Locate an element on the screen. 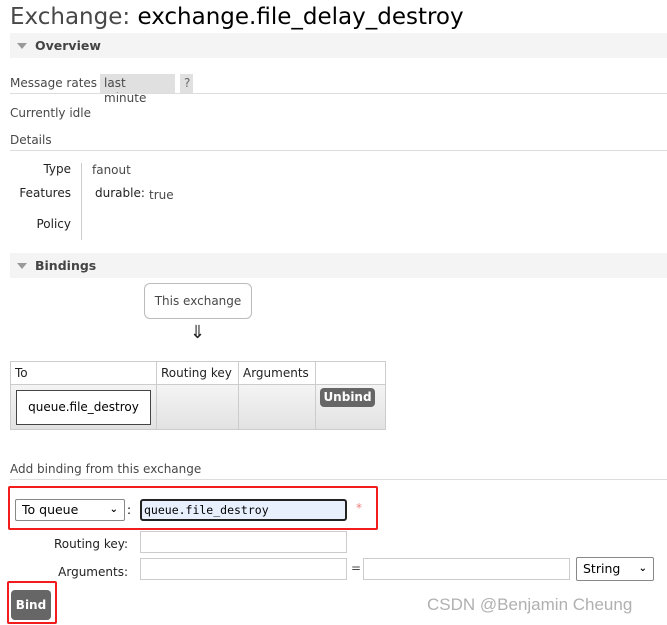 This screenshot has width=667, height=625. policy-label: Policy is located at coordinates (53, 224).